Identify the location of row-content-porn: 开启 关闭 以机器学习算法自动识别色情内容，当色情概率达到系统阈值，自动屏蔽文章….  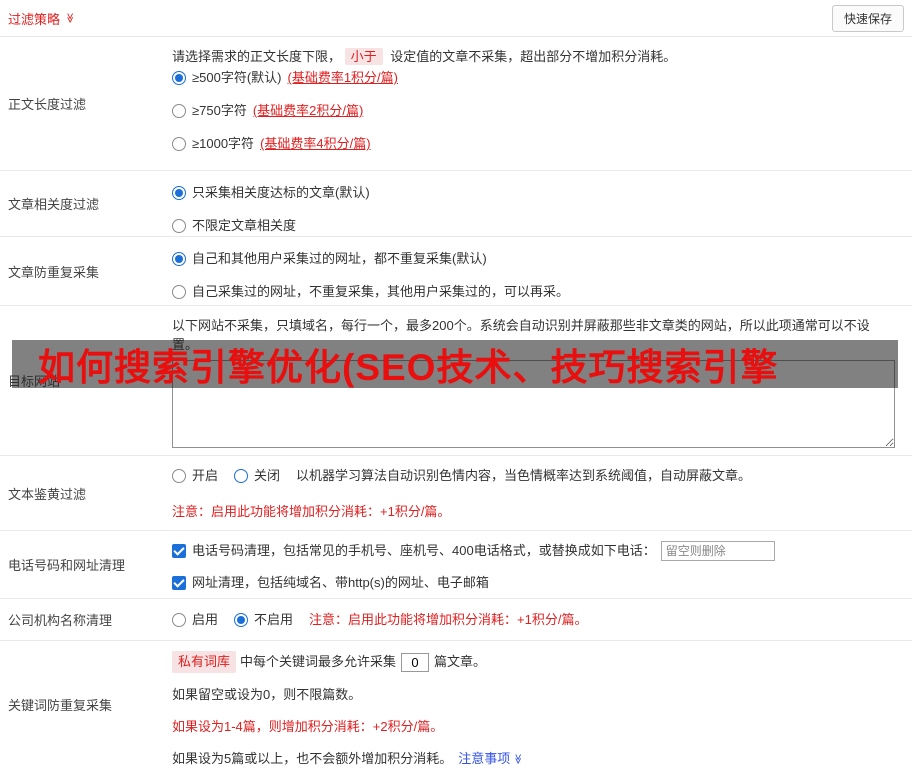
(542, 493).